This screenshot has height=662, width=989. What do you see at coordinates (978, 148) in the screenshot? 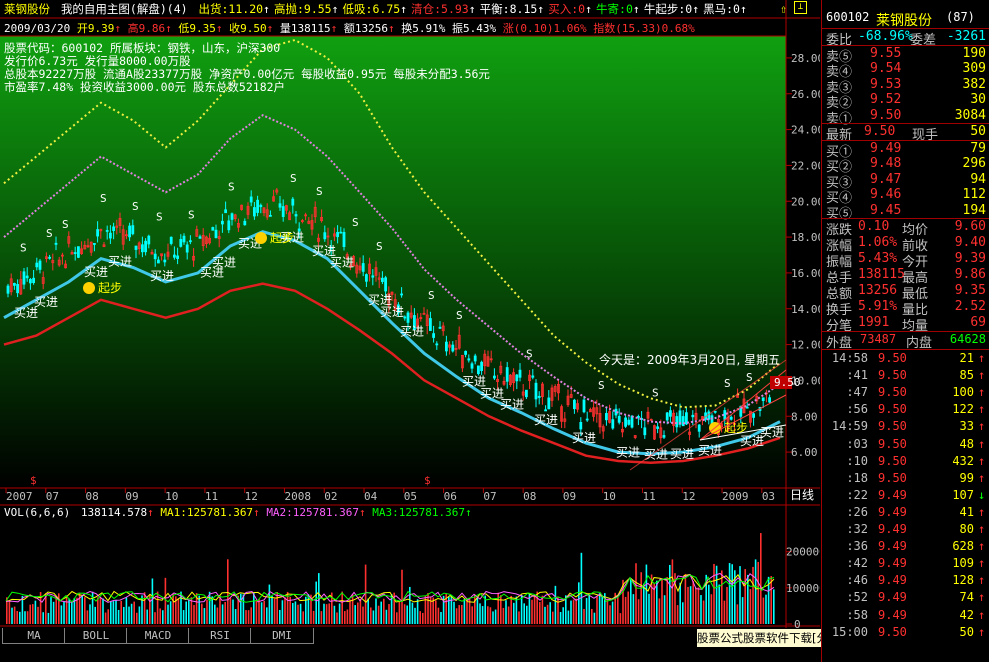
I see `bid-volume: 79` at bounding box center [978, 148].